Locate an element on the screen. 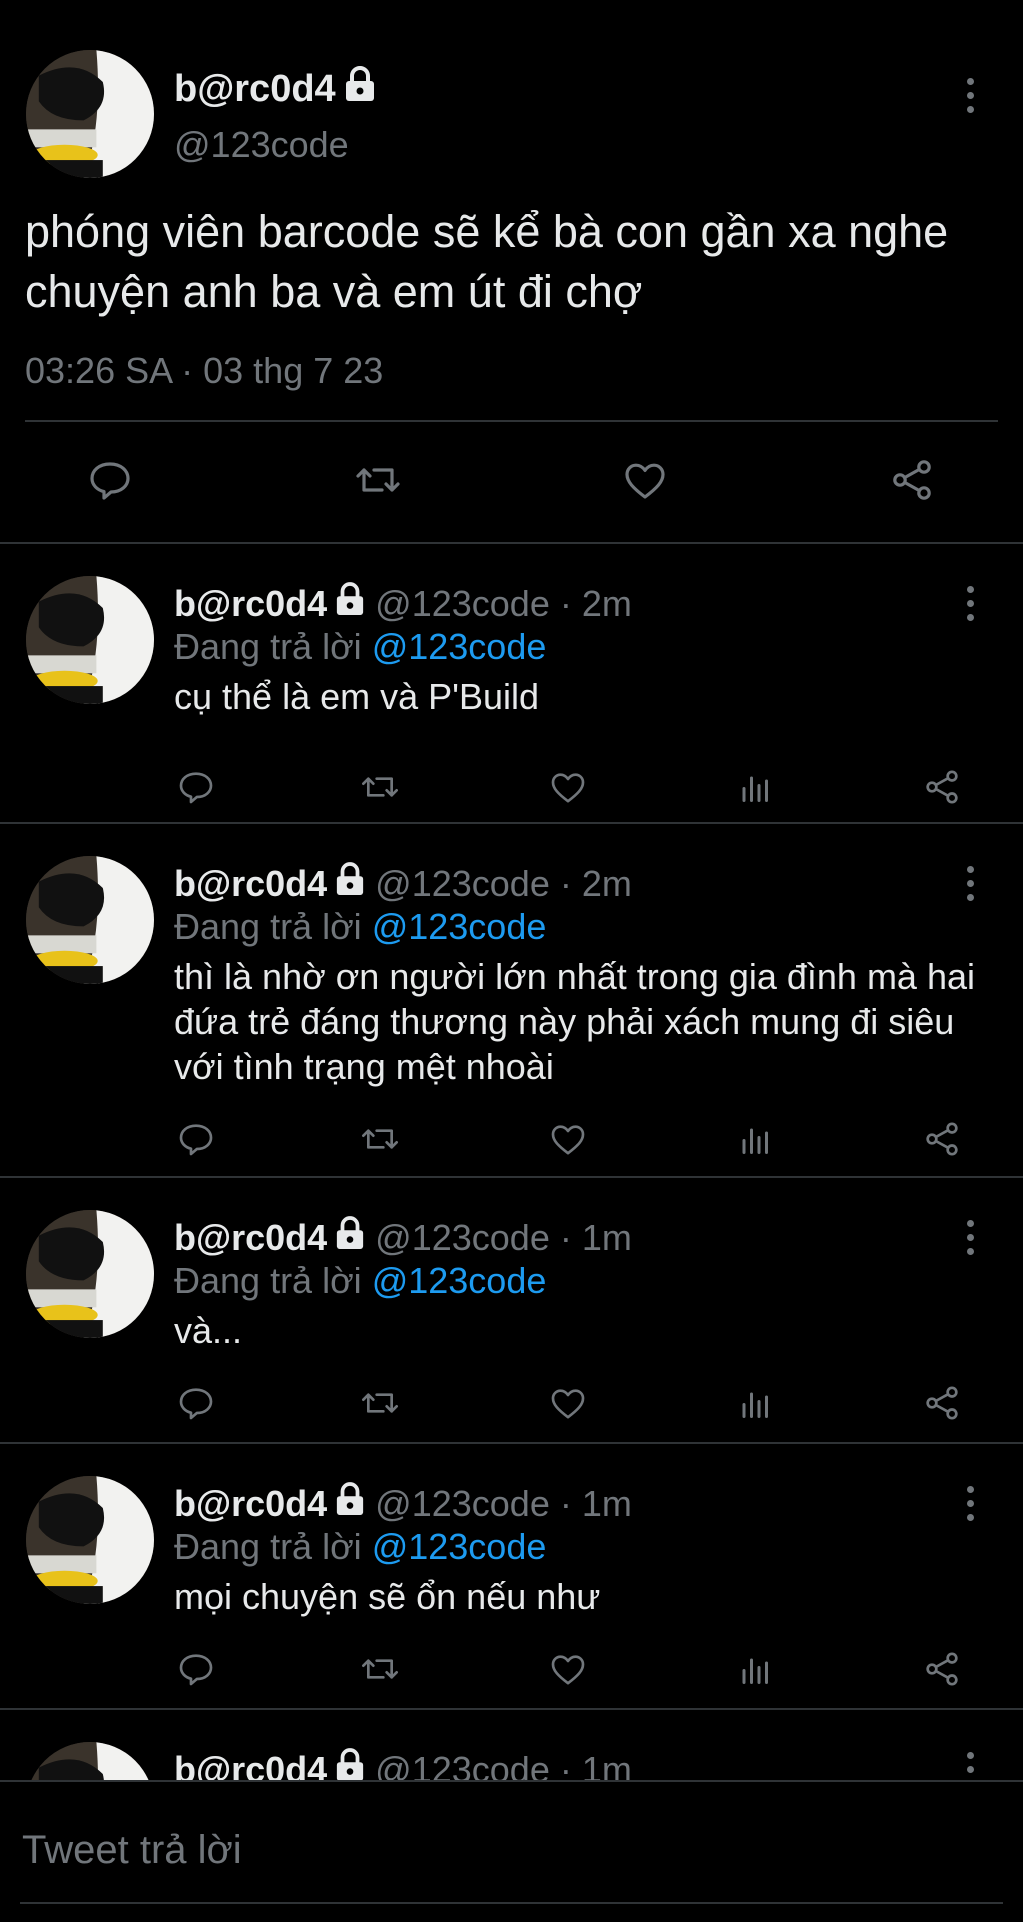  tweet-text: cụ thể là em và P'Build is located at coordinates (357, 696).